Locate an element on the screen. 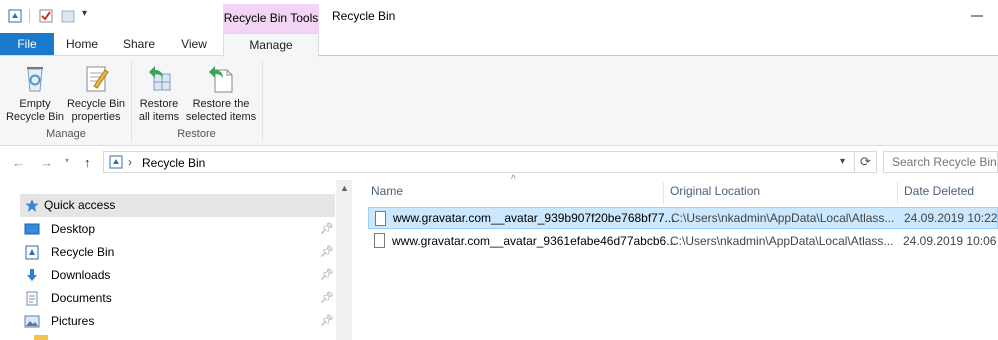 This screenshot has height=340, width=998. search-box is located at coordinates (940, 162).